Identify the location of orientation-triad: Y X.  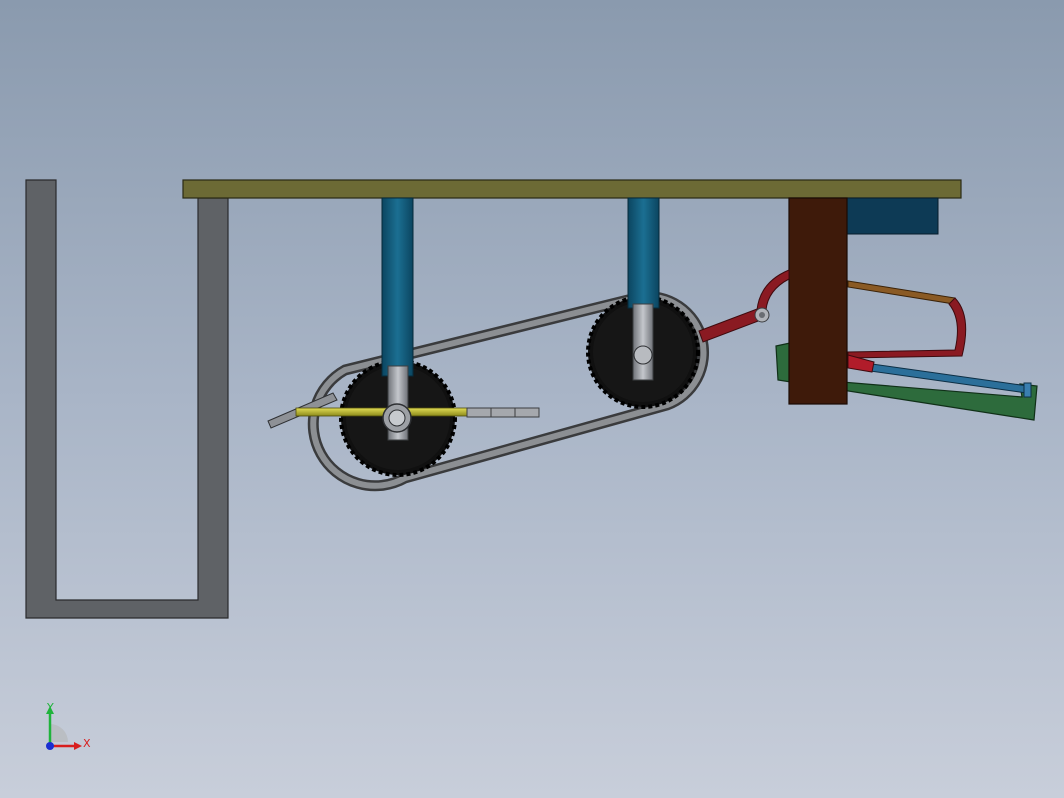
(68, 725).